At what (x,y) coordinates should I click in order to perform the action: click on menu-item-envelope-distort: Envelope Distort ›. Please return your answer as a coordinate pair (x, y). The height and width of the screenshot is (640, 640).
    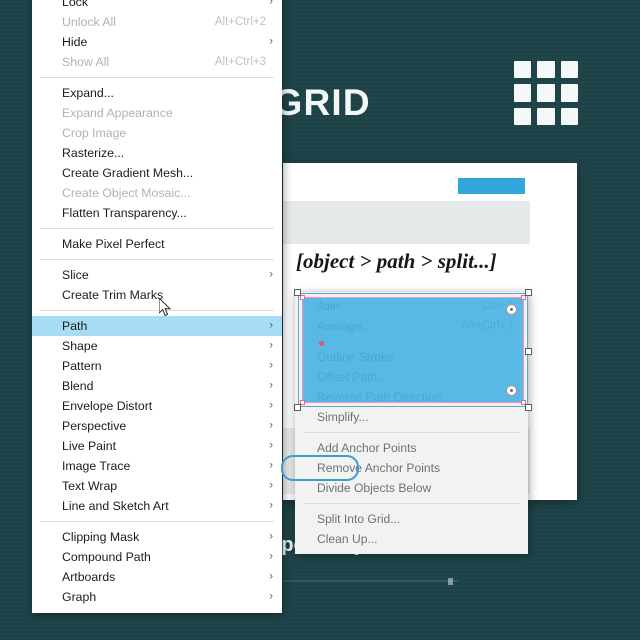
    Looking at the image, I should click on (157, 406).